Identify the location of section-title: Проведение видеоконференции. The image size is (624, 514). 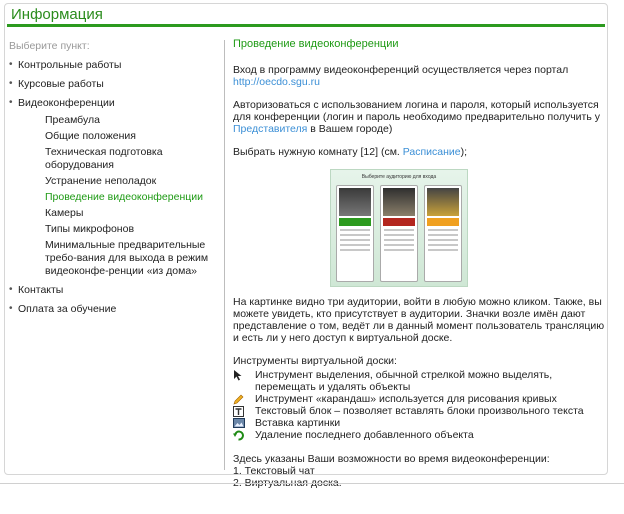
(316, 44).